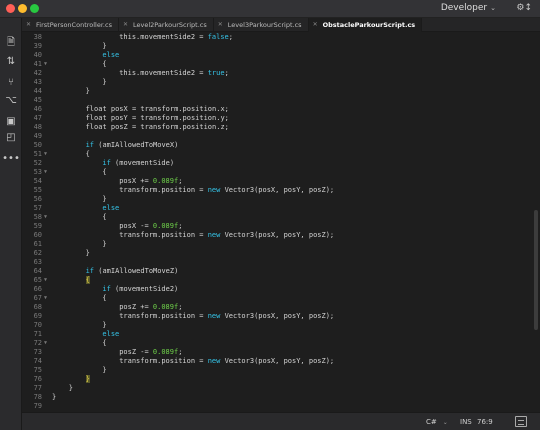  Describe the element at coordinates (277, 325) in the screenshot. I see `code-line: 70}` at that location.